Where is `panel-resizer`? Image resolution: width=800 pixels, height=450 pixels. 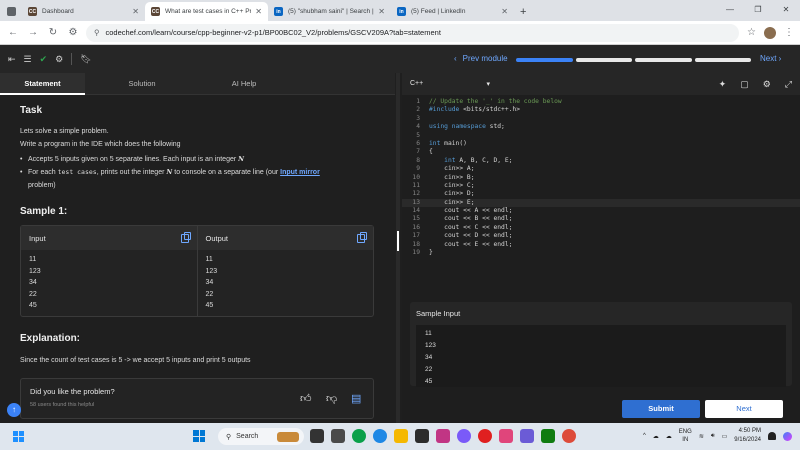 panel-resizer is located at coordinates (398, 248).